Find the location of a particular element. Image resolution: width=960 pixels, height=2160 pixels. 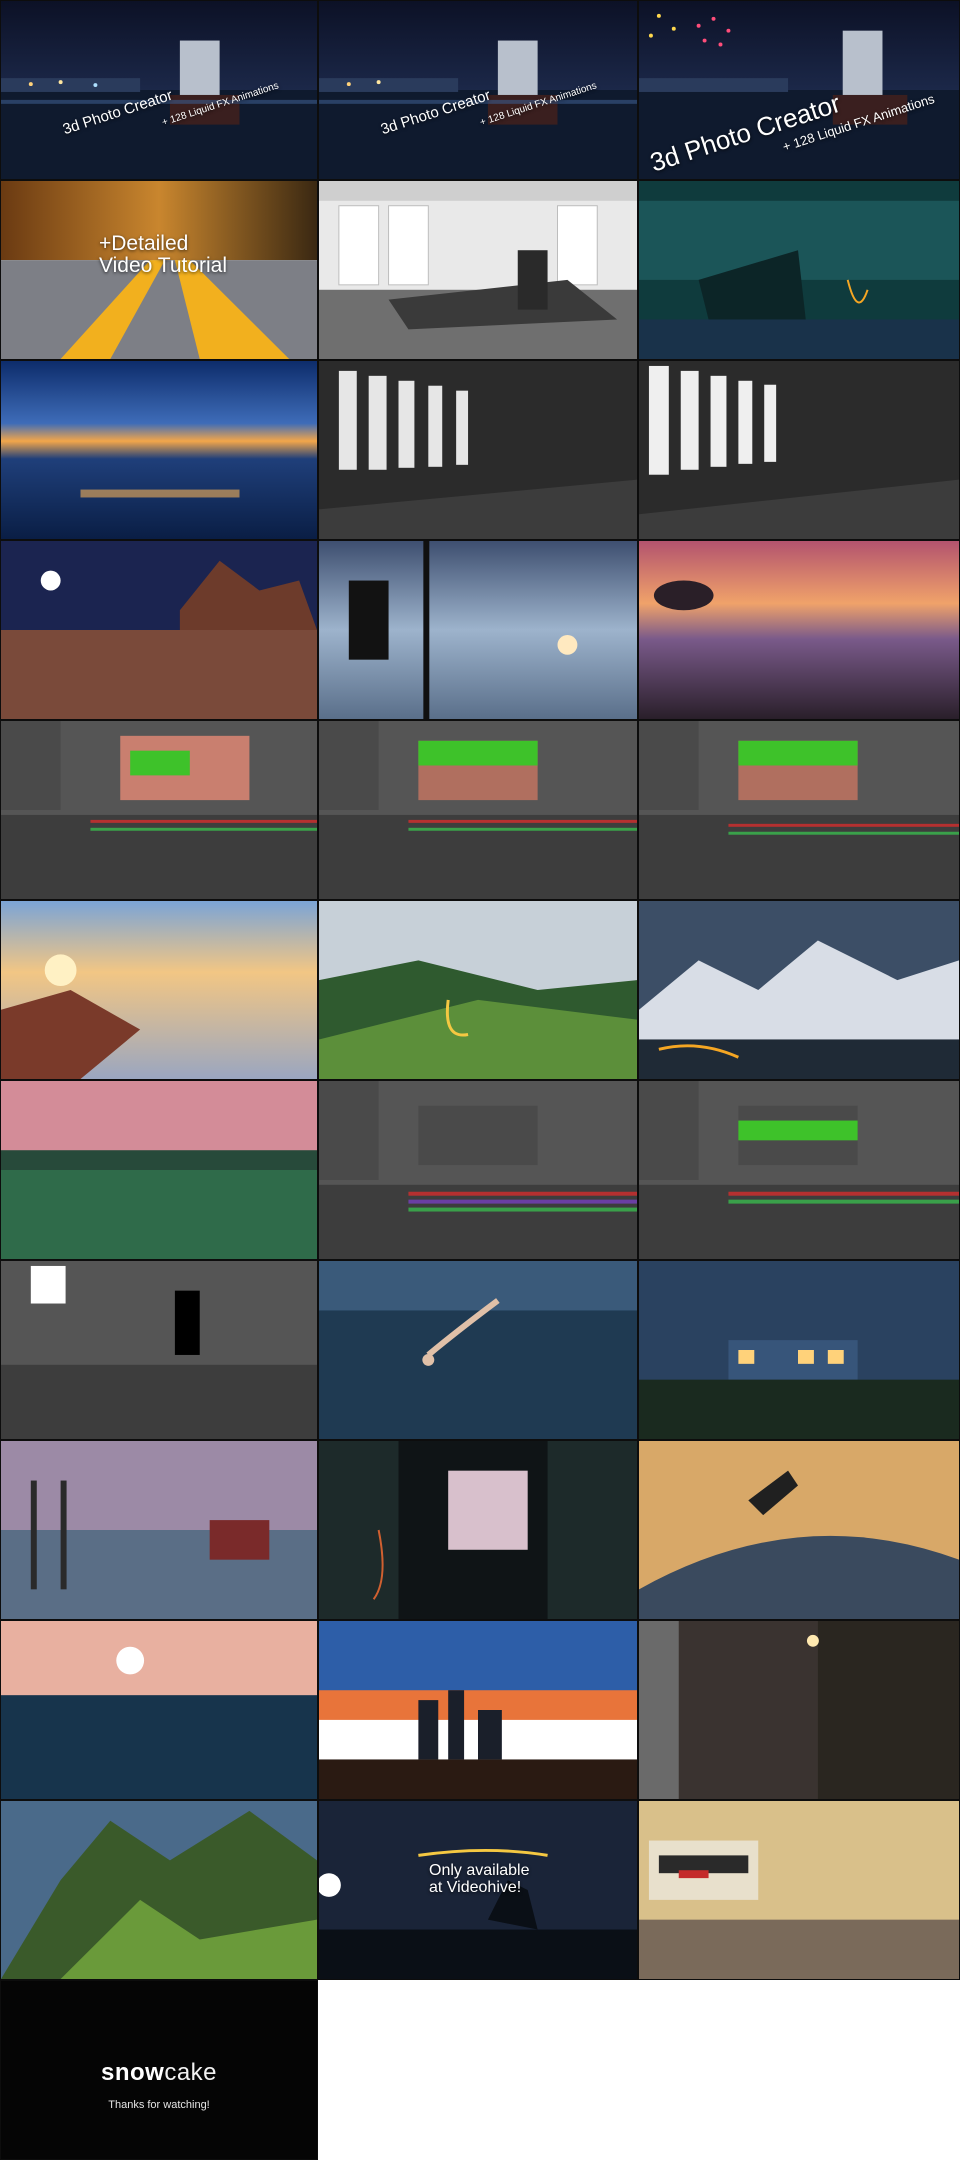

pink-beach-frame is located at coordinates (799, 630).